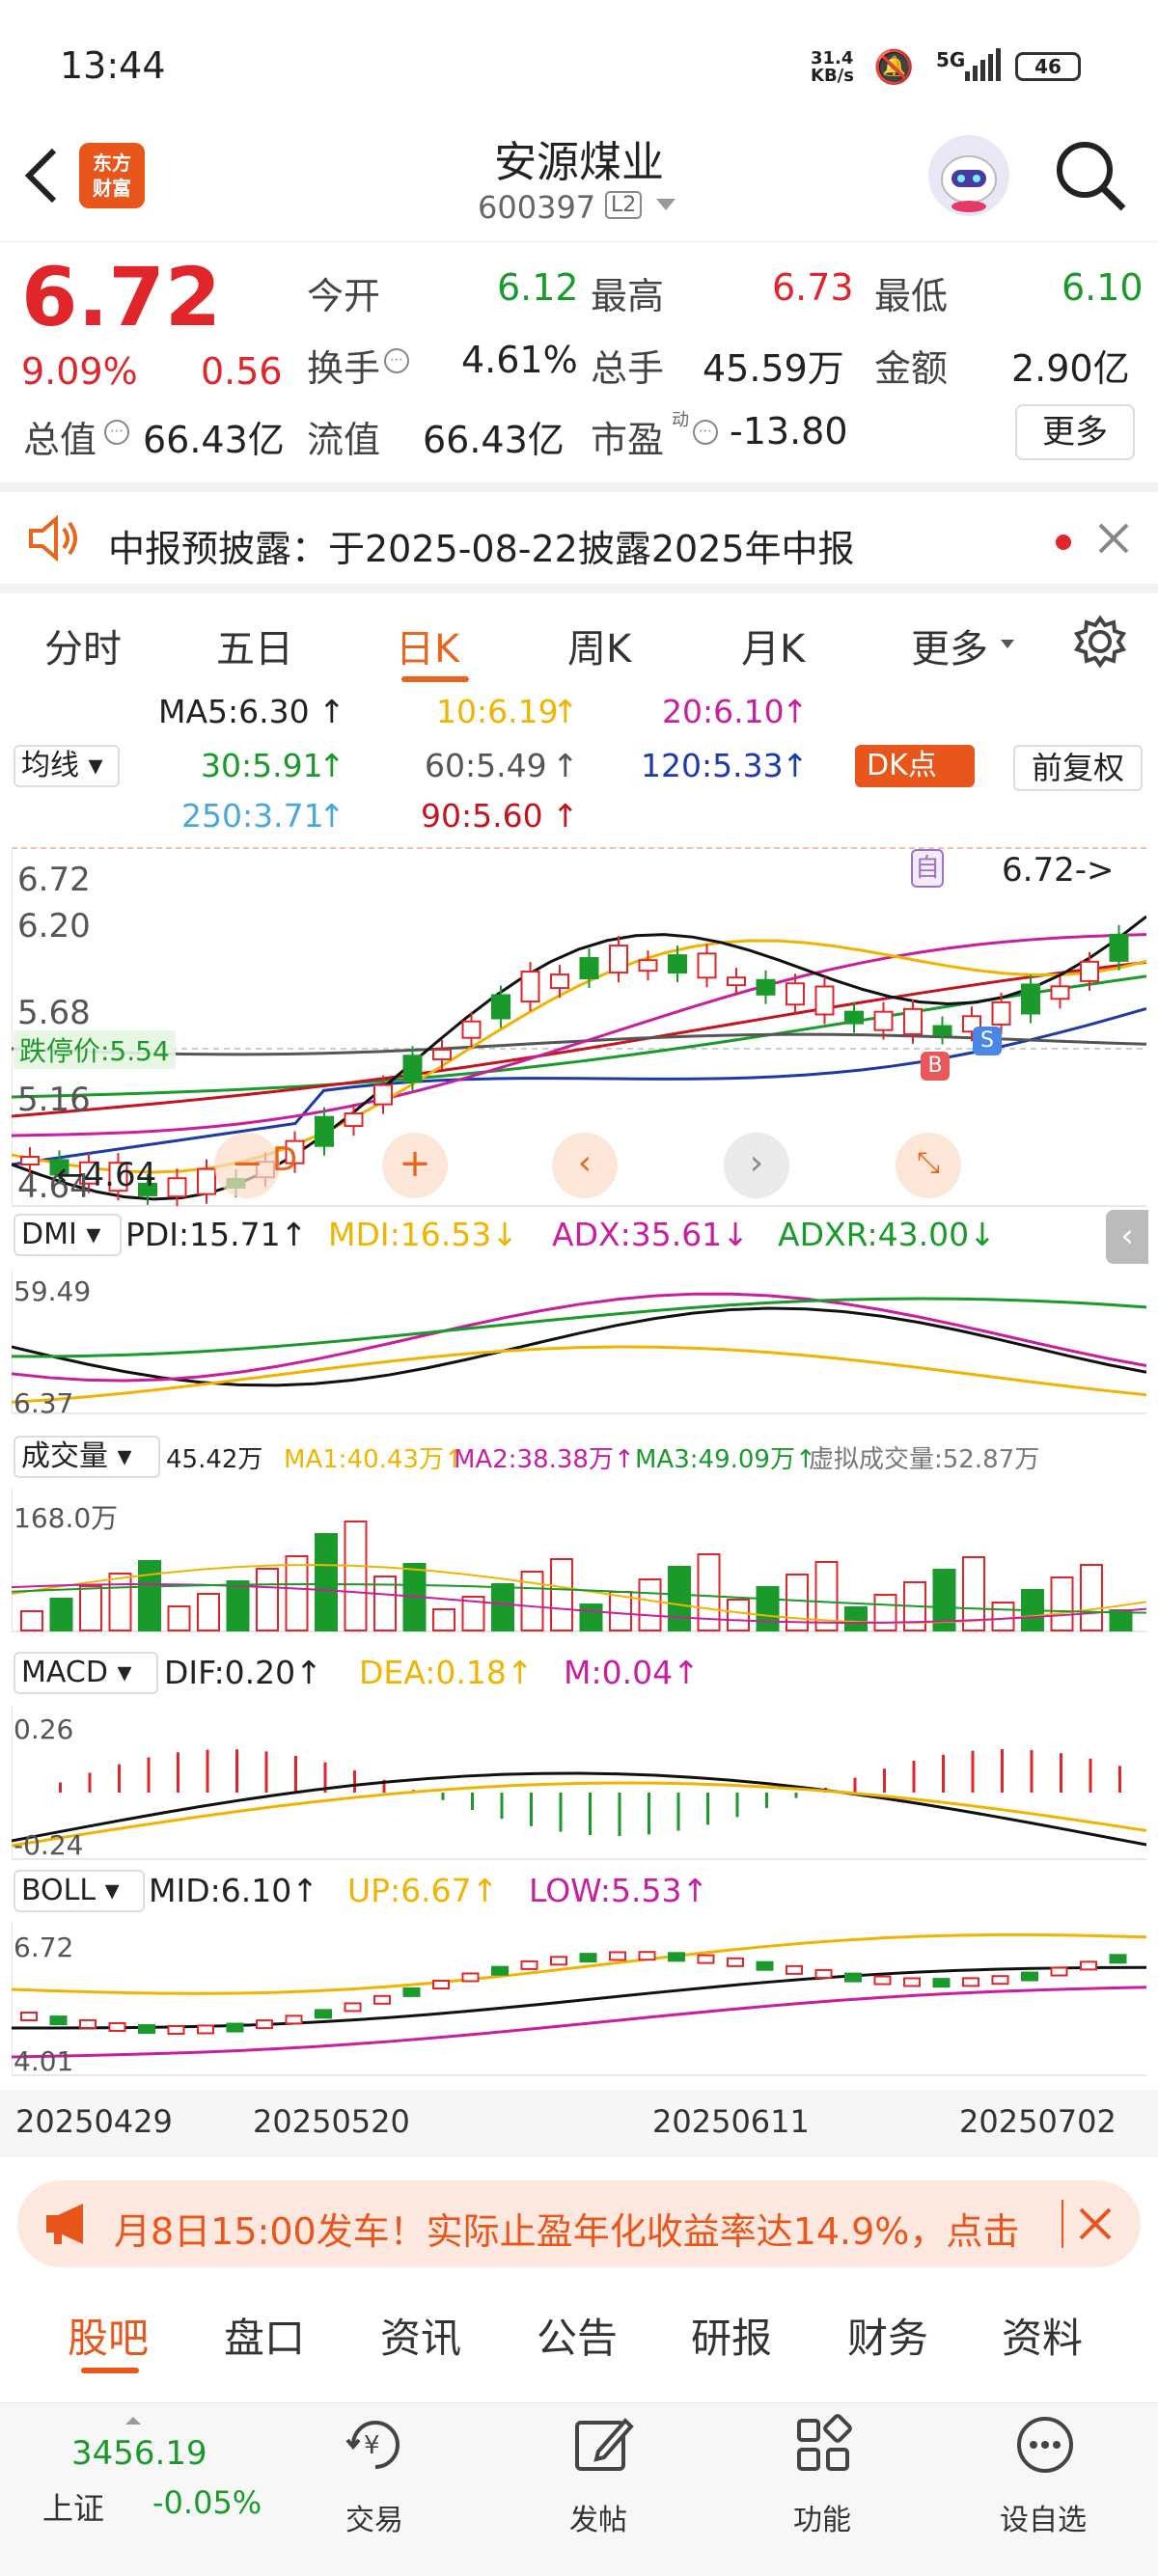 This screenshot has height=2576, width=1158. I want to click on tab-finance: 财务, so click(887, 2336).